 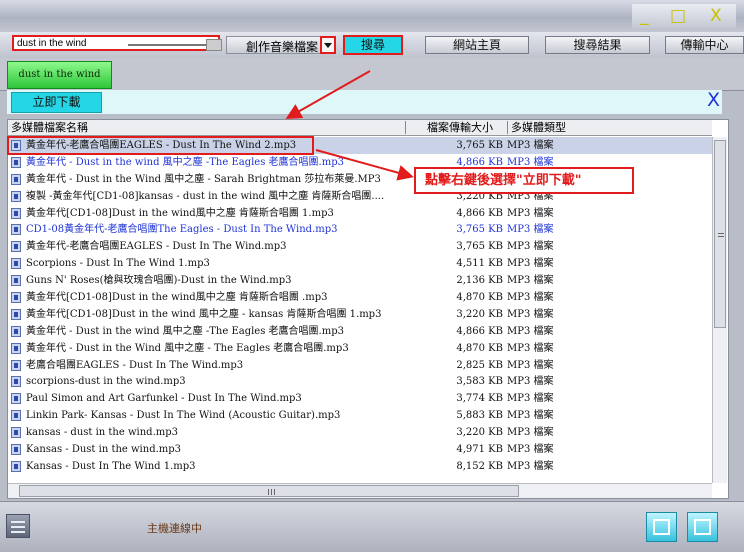 I want to click on file-name: Scorpions - Dust In The Wind 1.mp3, so click(x=118, y=264).